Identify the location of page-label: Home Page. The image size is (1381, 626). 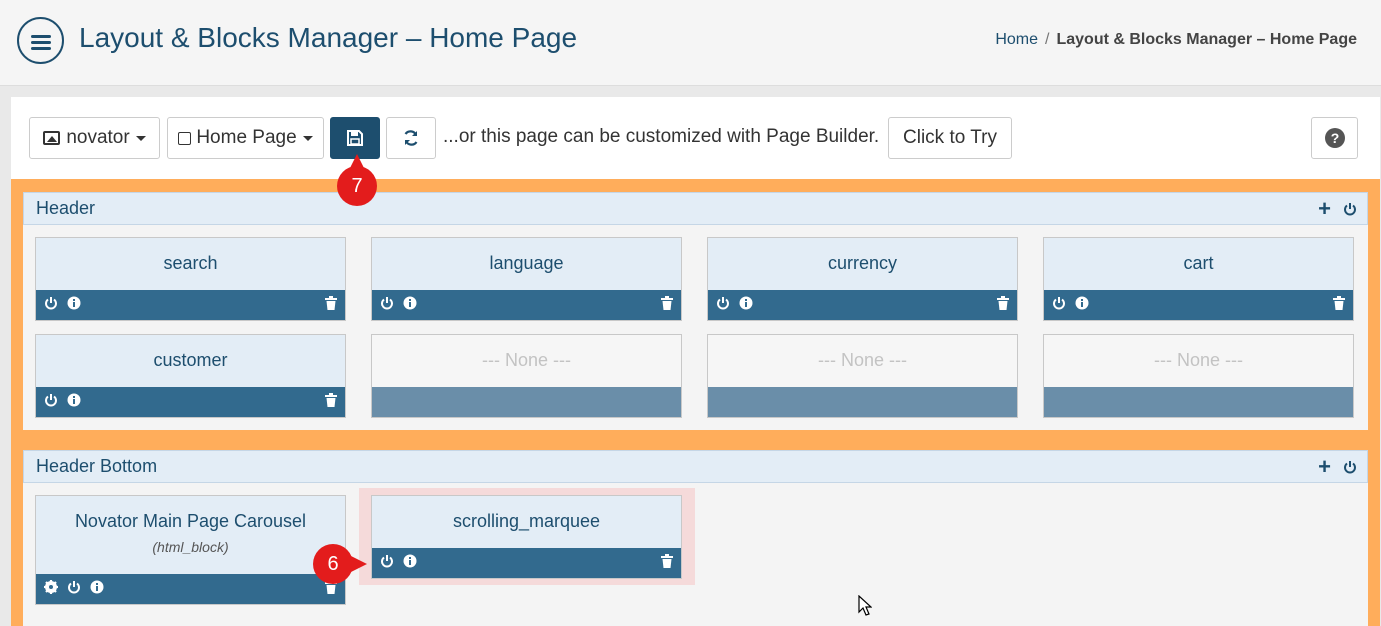
(246, 137).